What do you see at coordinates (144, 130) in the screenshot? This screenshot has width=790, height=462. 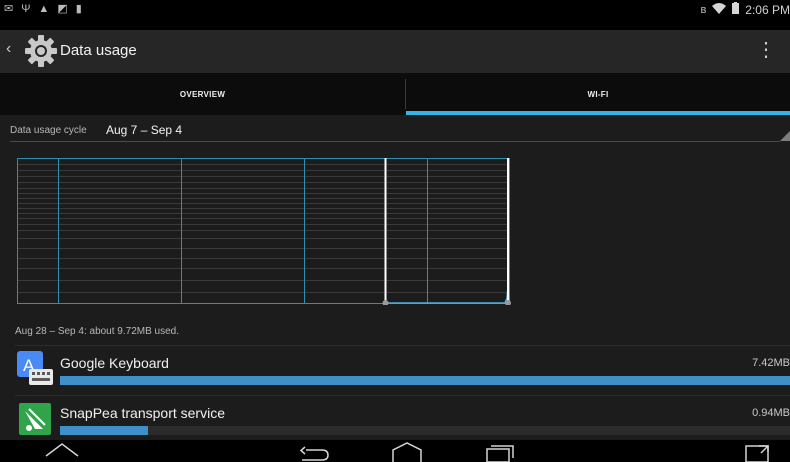 I see `cycle-dropdown: Aug 7 – Sep 4` at bounding box center [144, 130].